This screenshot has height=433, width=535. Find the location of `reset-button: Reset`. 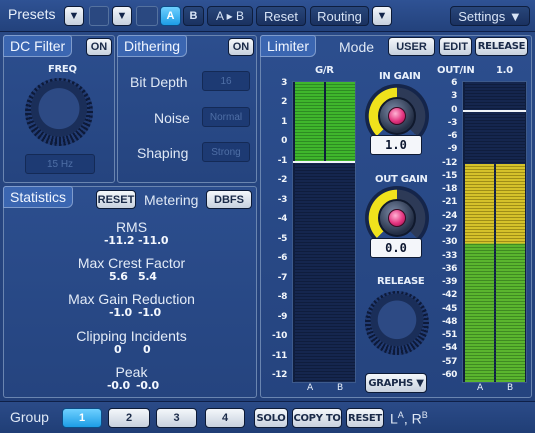

reset-button: Reset is located at coordinates (281, 16).